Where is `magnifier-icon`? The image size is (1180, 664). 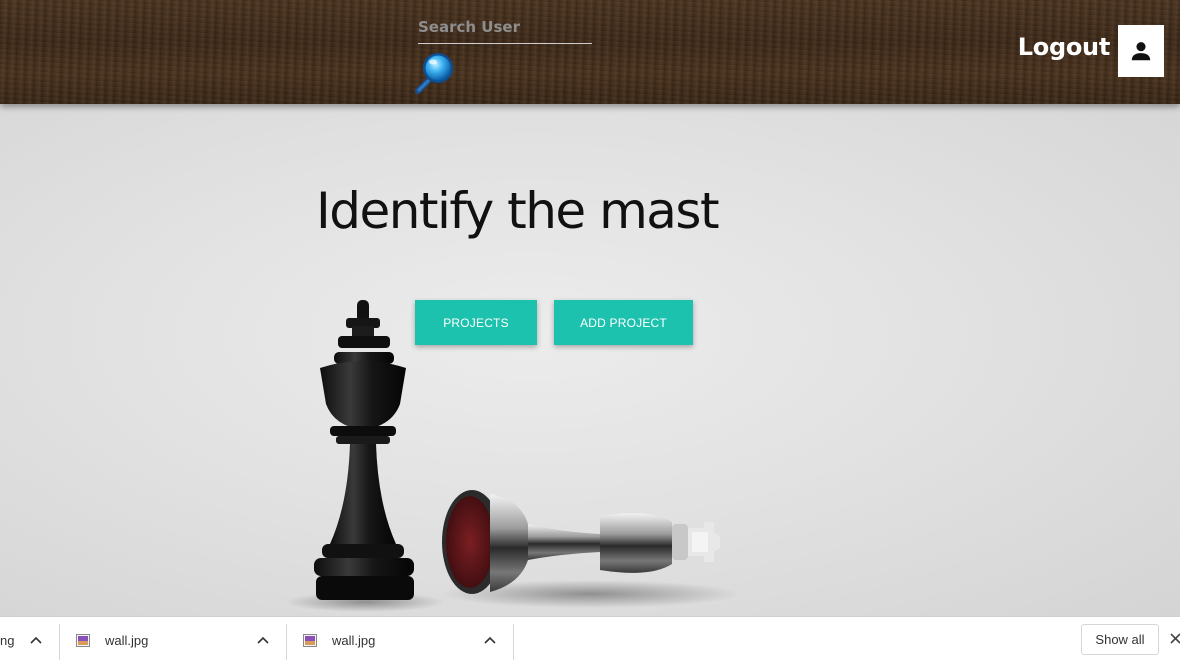 magnifier-icon is located at coordinates (437, 72).